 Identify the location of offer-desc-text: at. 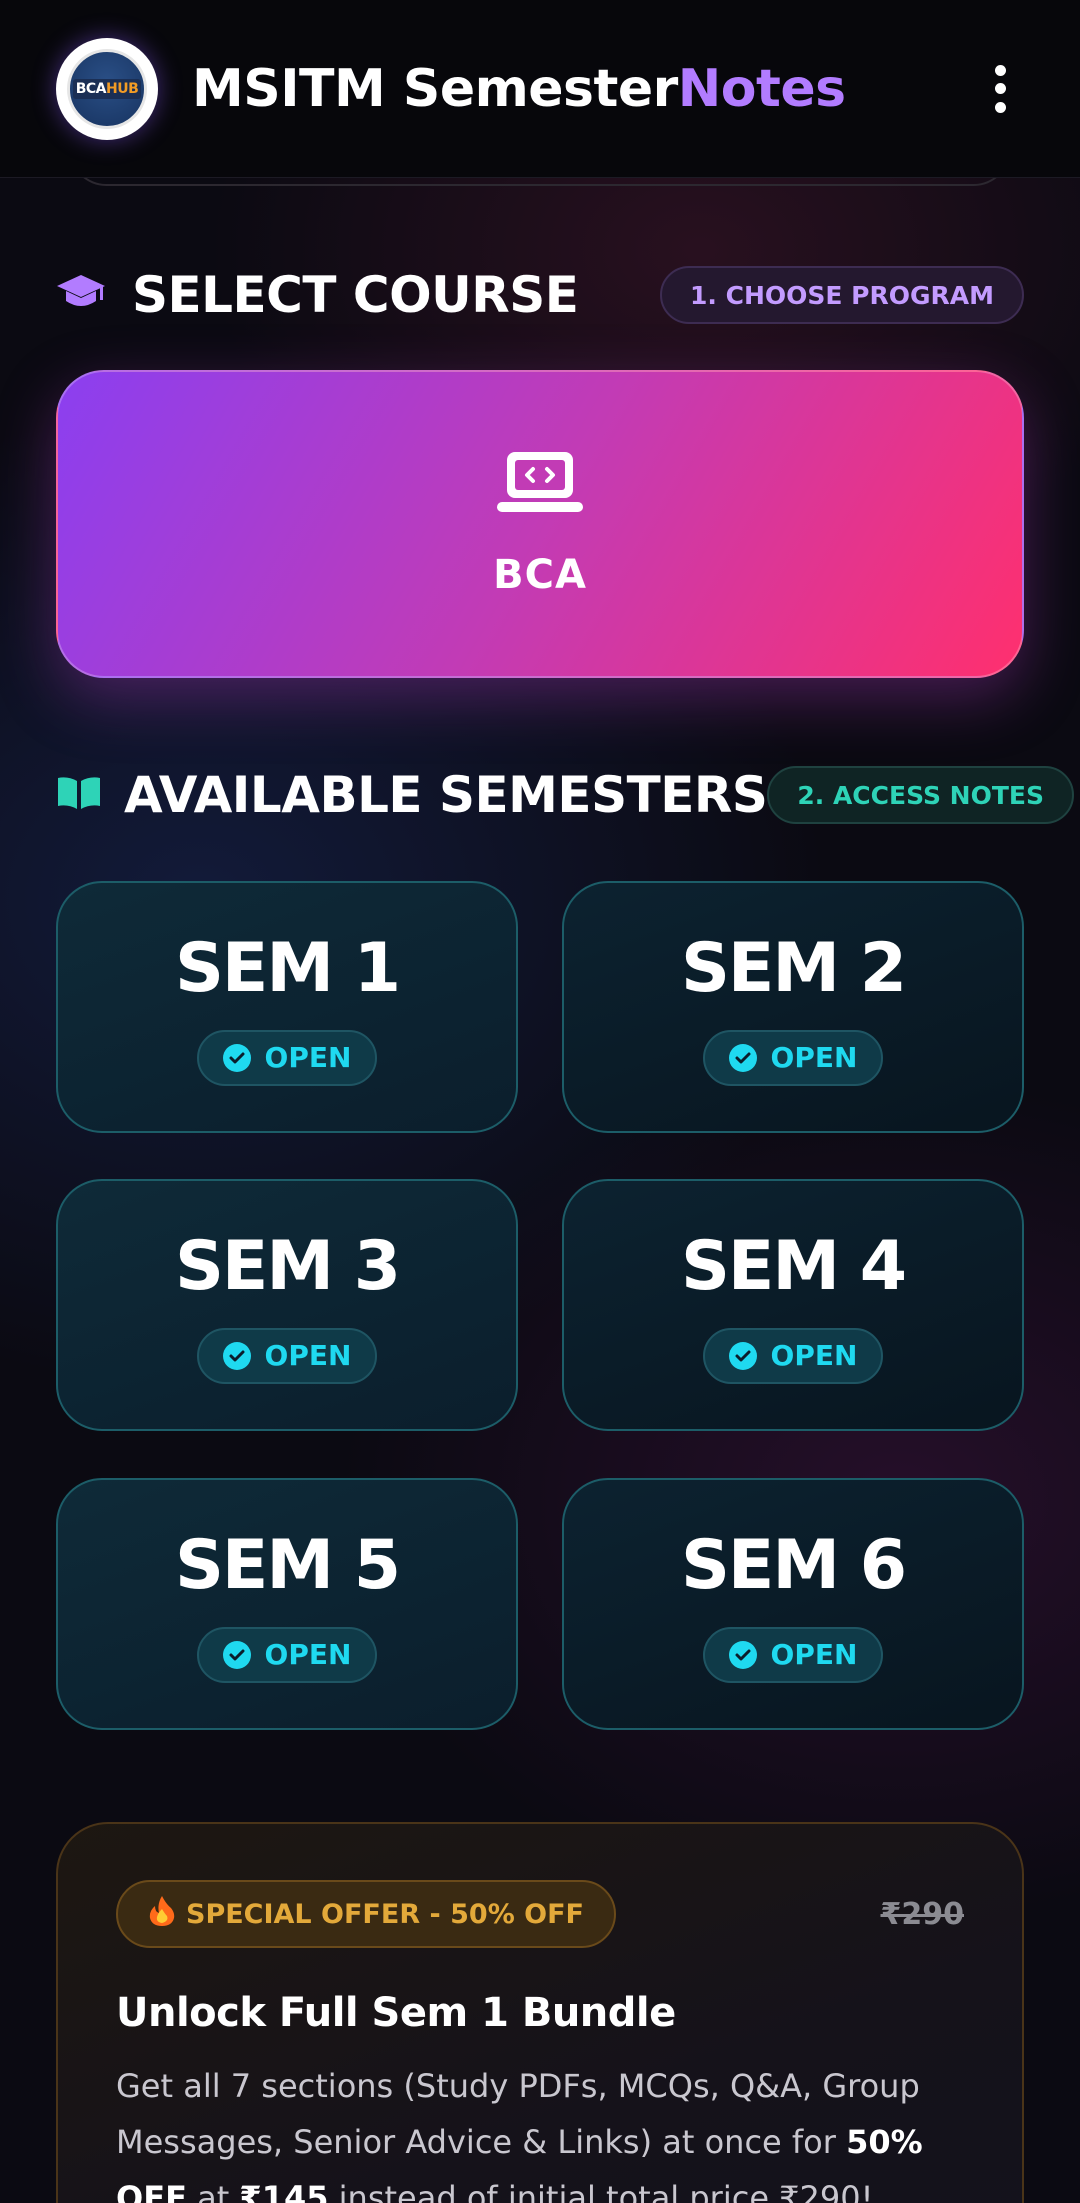
(213, 2191).